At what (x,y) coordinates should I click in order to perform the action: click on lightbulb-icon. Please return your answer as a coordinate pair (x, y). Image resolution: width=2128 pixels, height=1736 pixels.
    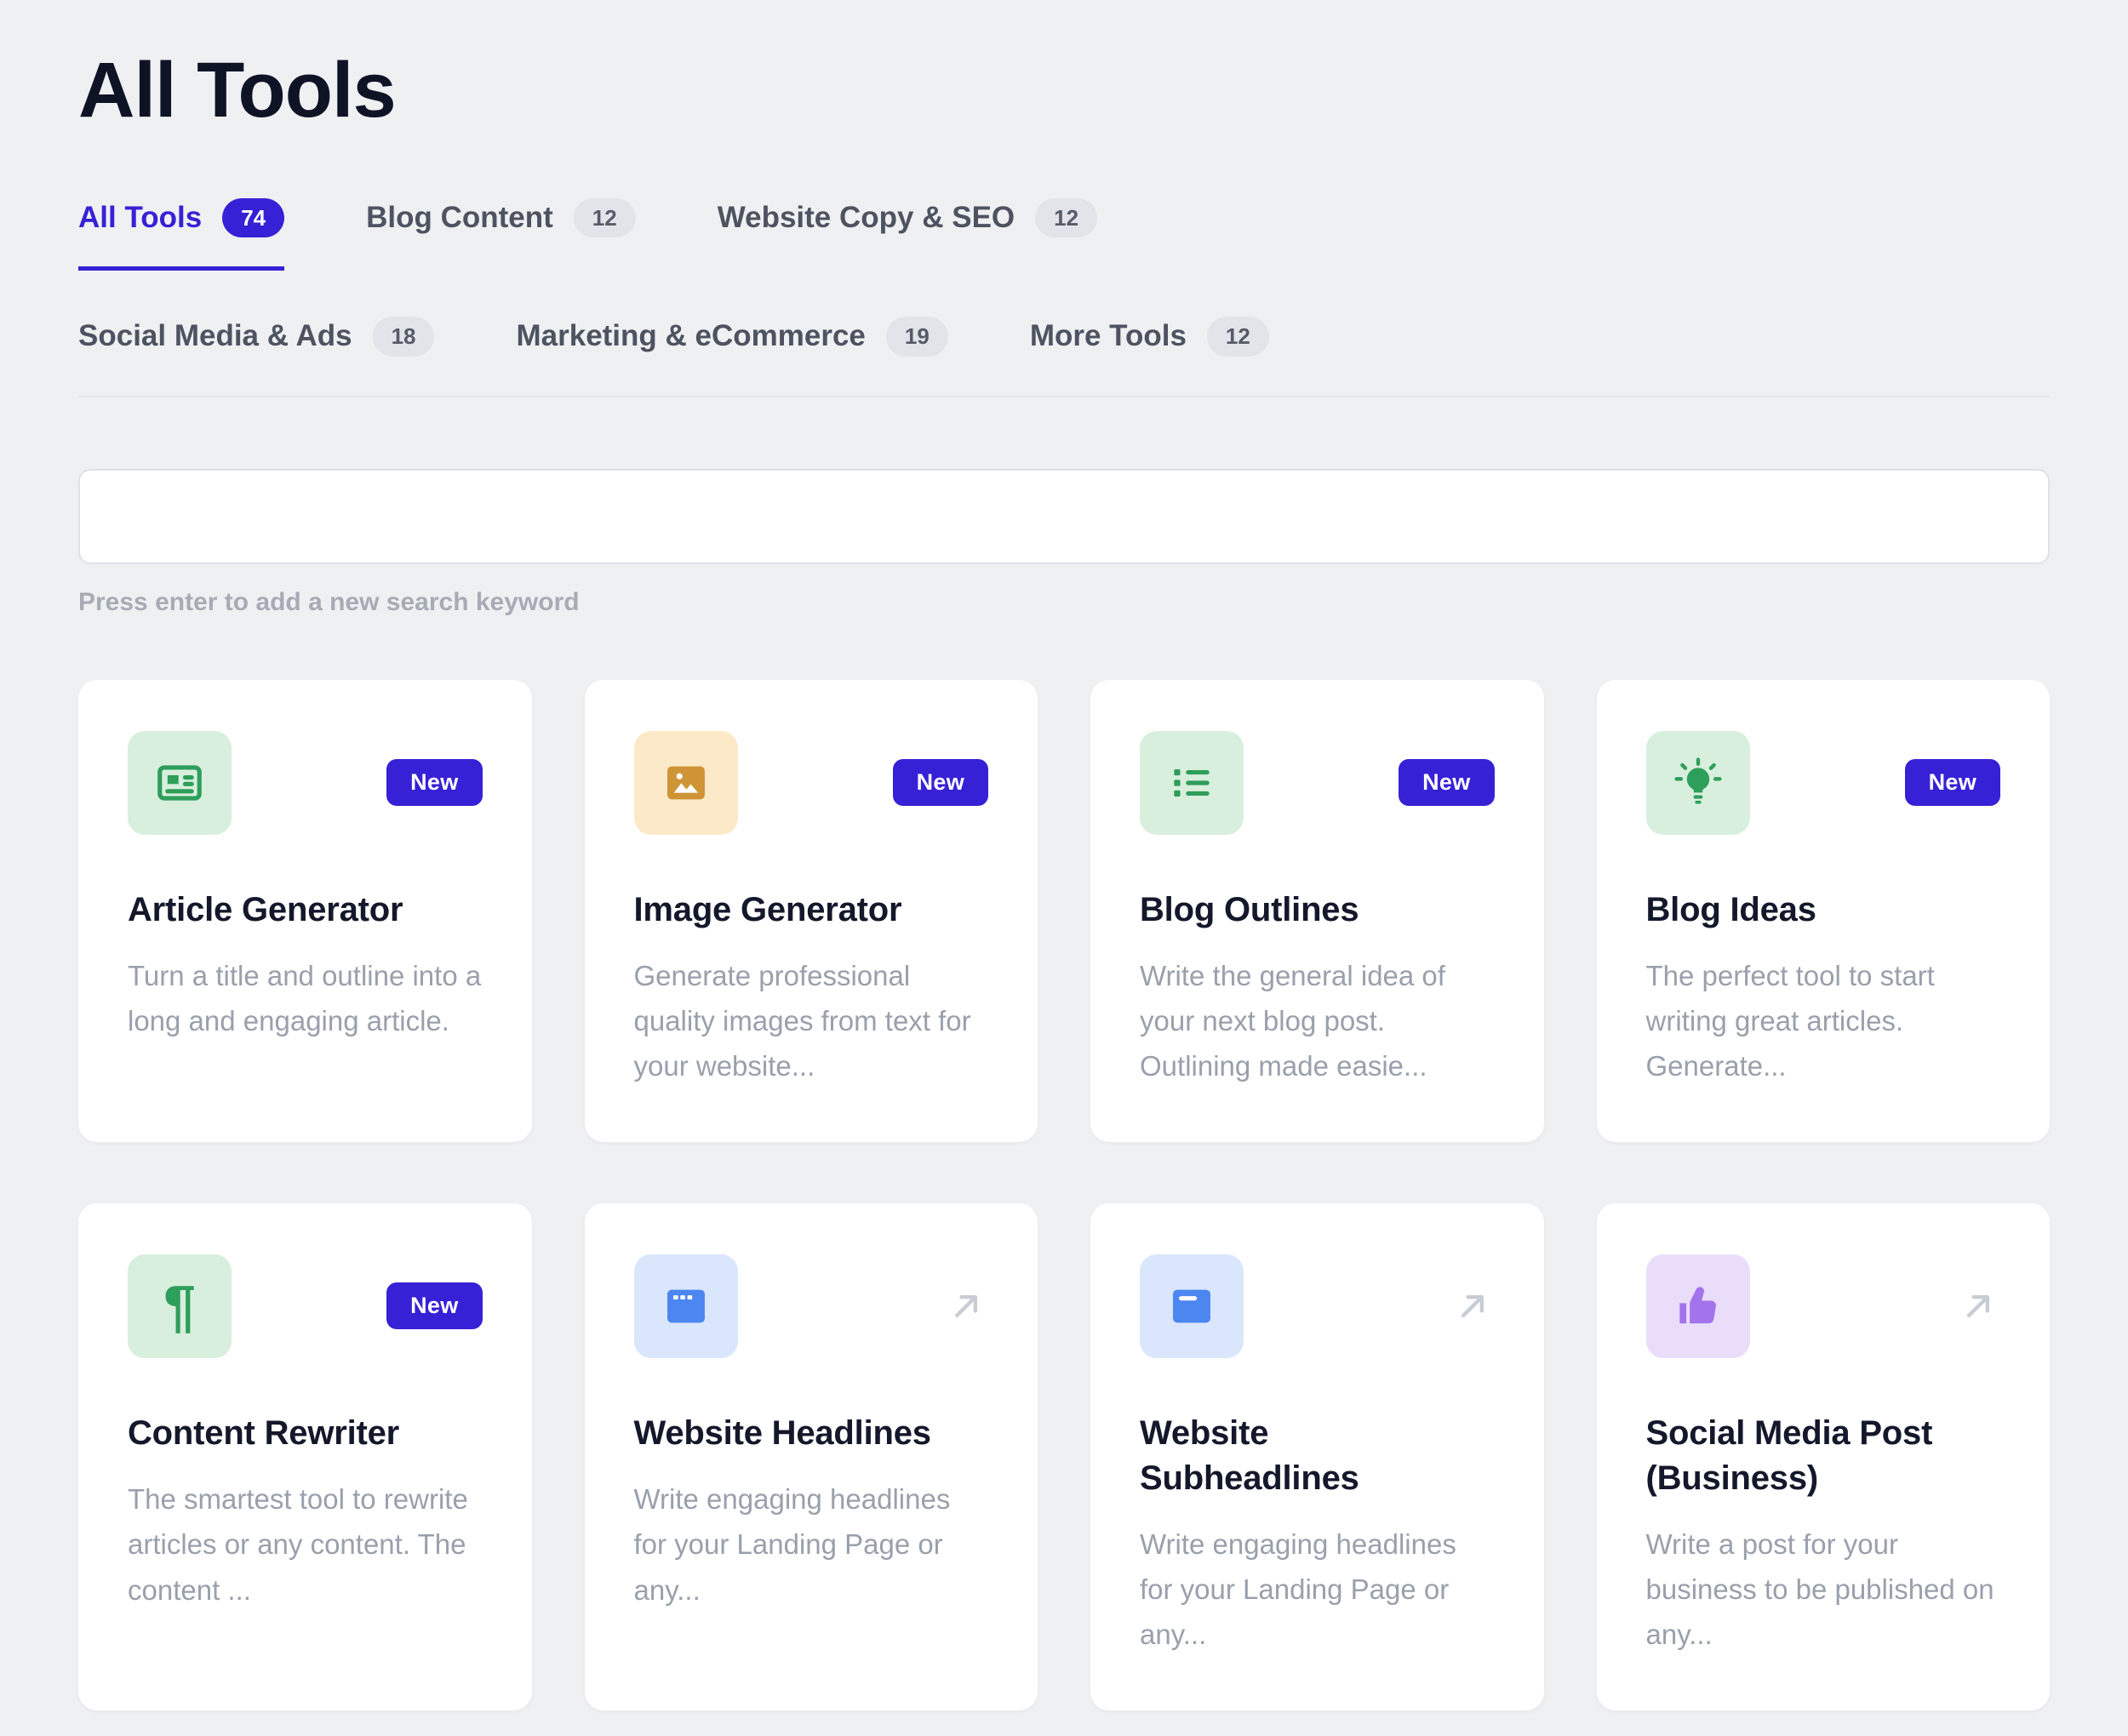
    Looking at the image, I should click on (1697, 782).